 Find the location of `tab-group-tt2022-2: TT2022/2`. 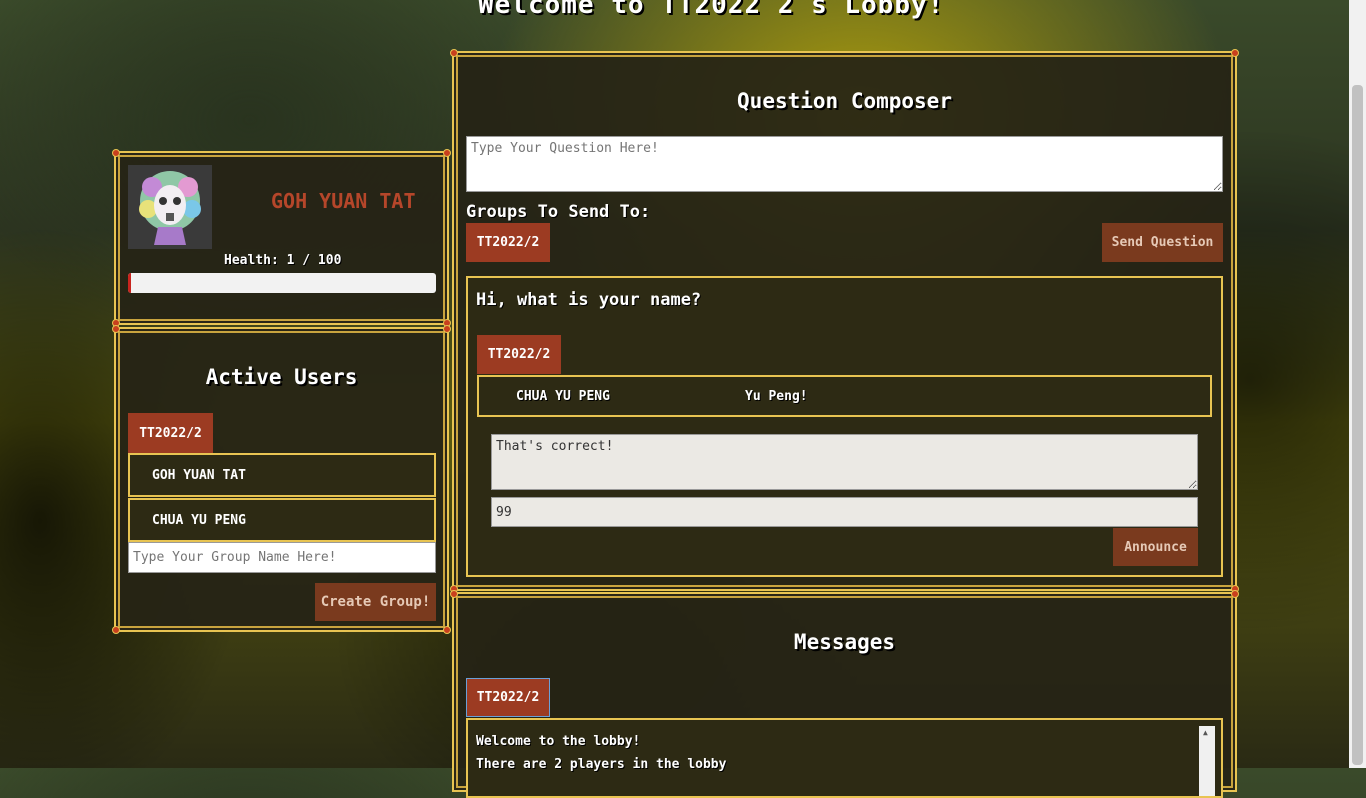

tab-group-tt2022-2: TT2022/2 is located at coordinates (170, 433).